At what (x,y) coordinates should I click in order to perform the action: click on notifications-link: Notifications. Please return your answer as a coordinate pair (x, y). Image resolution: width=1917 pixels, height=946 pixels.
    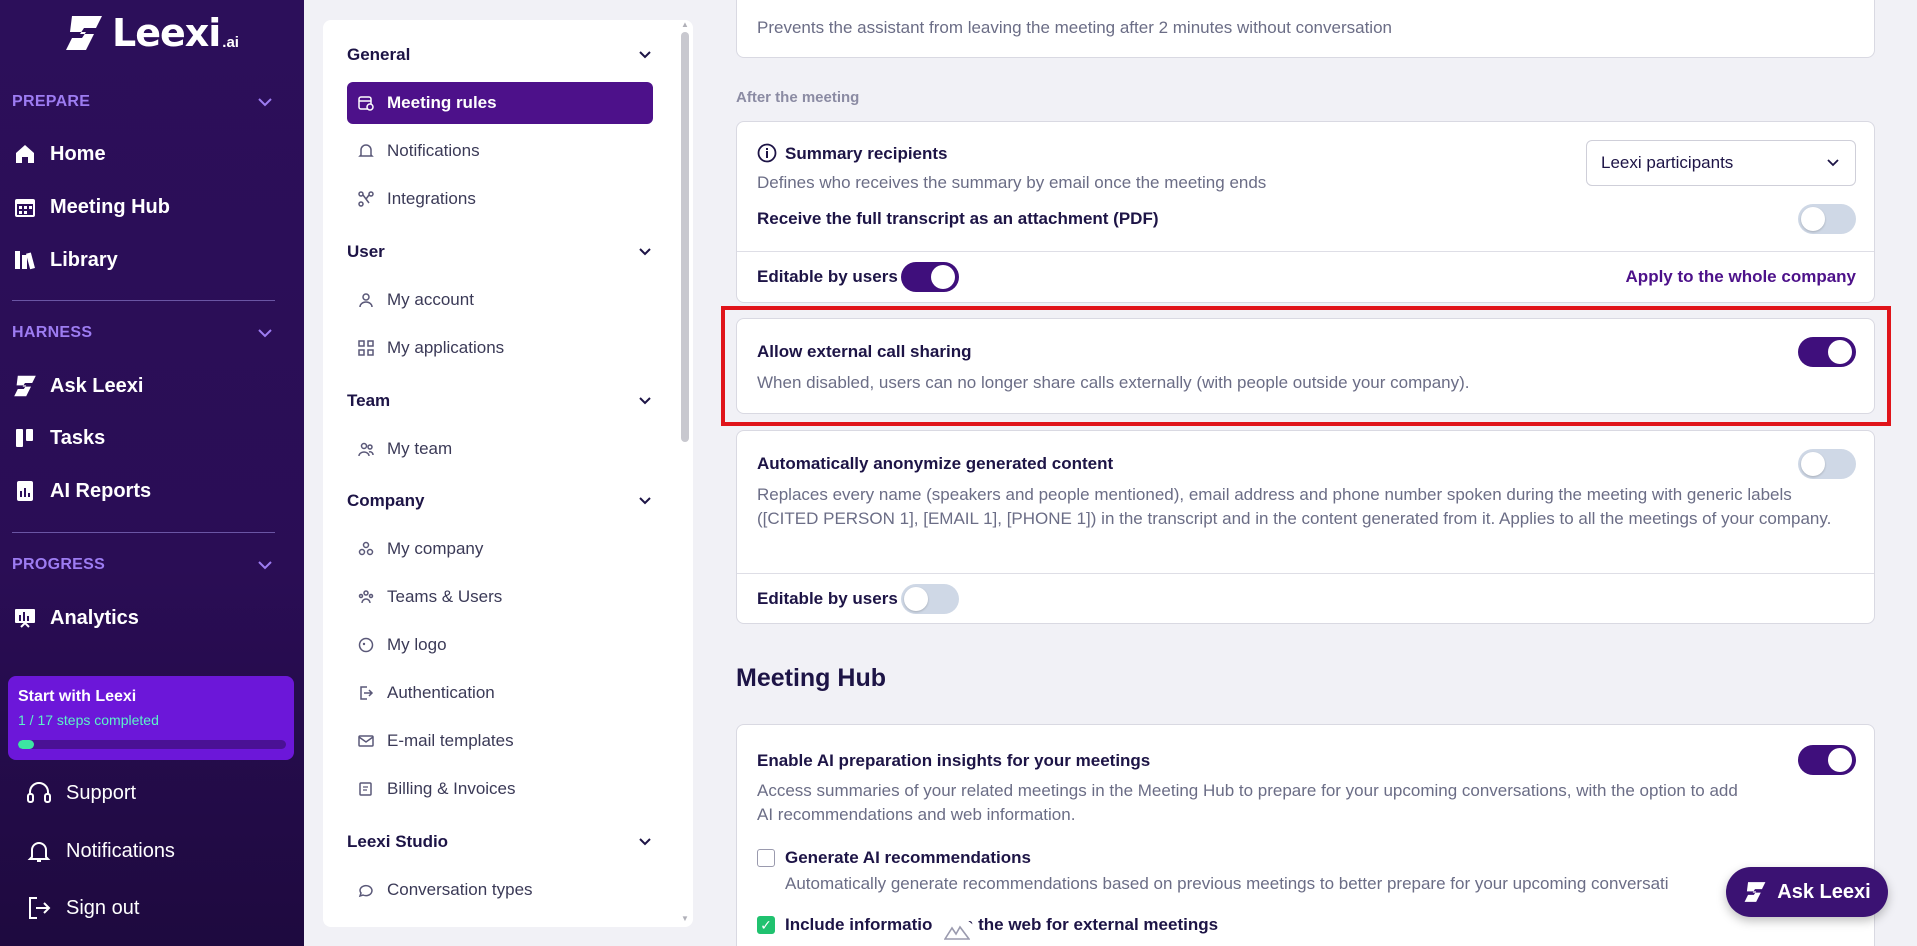
    Looking at the image, I should click on (100, 851).